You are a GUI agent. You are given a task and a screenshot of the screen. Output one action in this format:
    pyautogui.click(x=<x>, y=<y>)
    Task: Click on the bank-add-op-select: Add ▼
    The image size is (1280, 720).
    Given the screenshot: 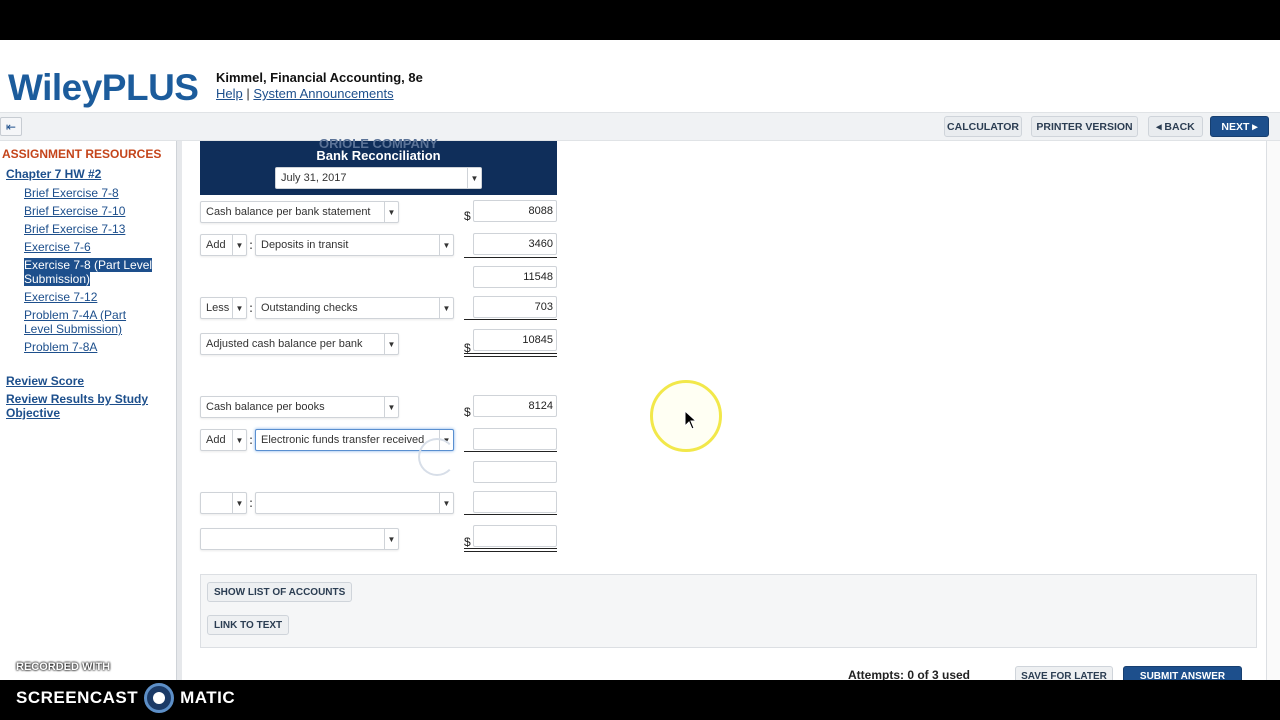 What is the action you would take?
    pyautogui.click(x=223, y=245)
    